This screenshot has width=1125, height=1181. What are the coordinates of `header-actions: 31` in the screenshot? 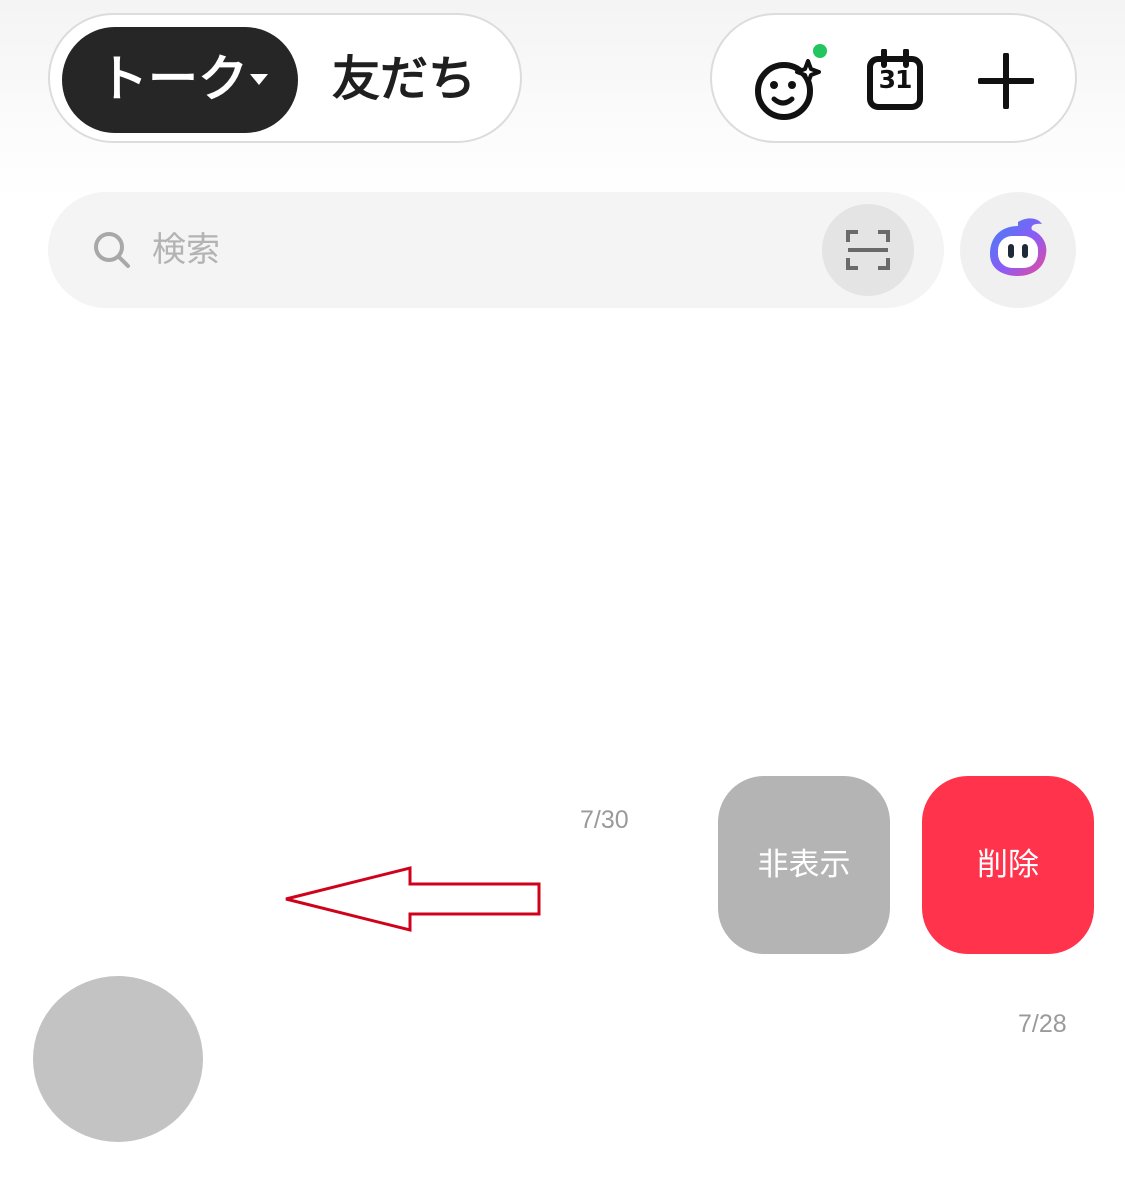 It's located at (893, 78).